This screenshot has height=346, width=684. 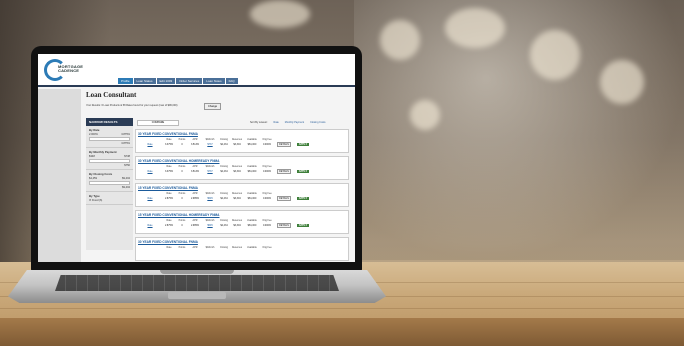 What do you see at coordinates (189, 81) in the screenshot?
I see `nav-order-services: Order Services` at bounding box center [189, 81].